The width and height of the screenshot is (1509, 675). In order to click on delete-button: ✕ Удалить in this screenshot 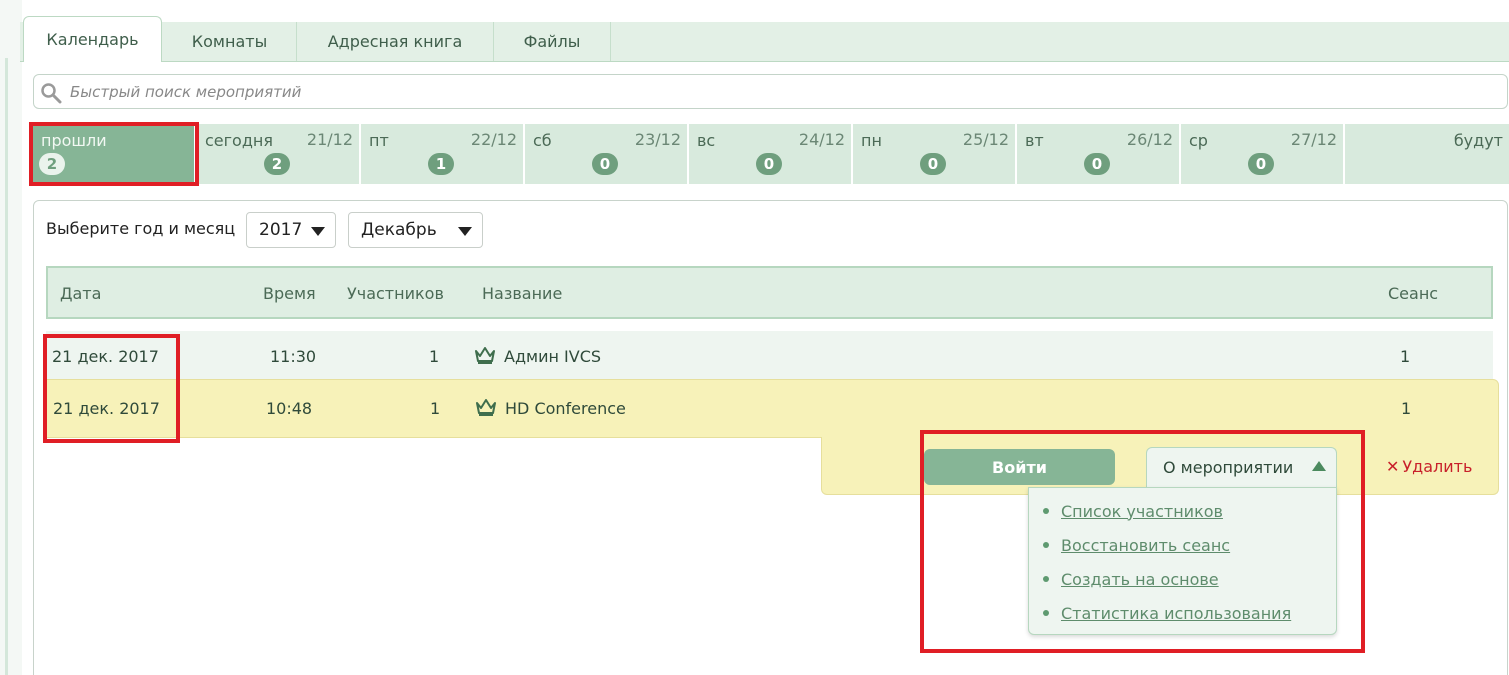, I will do `click(1429, 466)`.